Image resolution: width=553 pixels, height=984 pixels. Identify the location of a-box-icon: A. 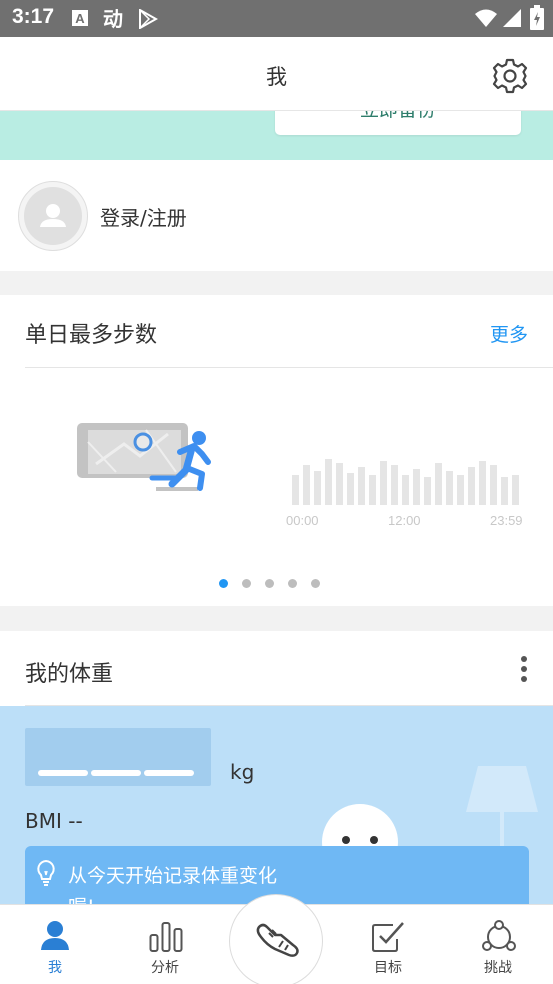
(80, 20).